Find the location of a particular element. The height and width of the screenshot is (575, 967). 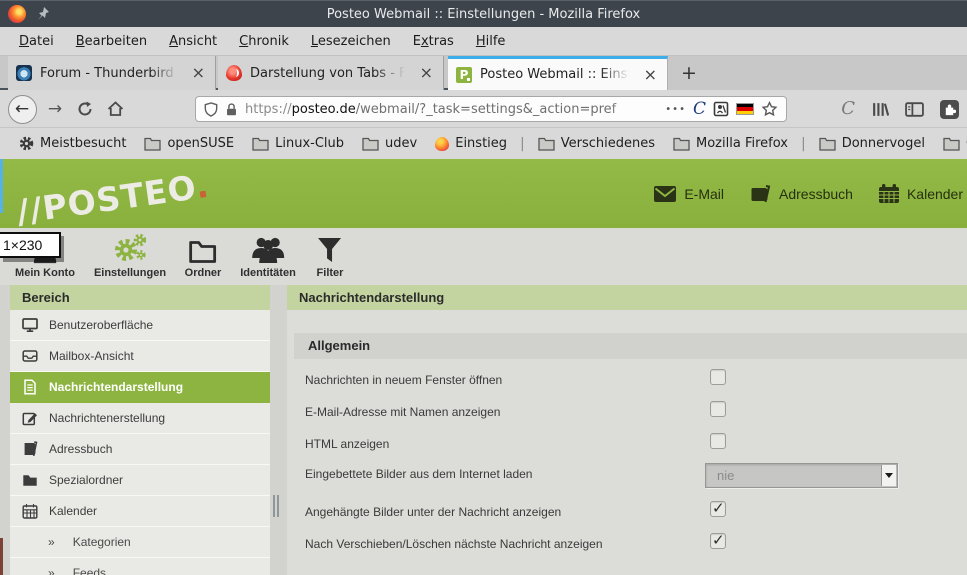

section-title: Allgemein is located at coordinates (630, 346).